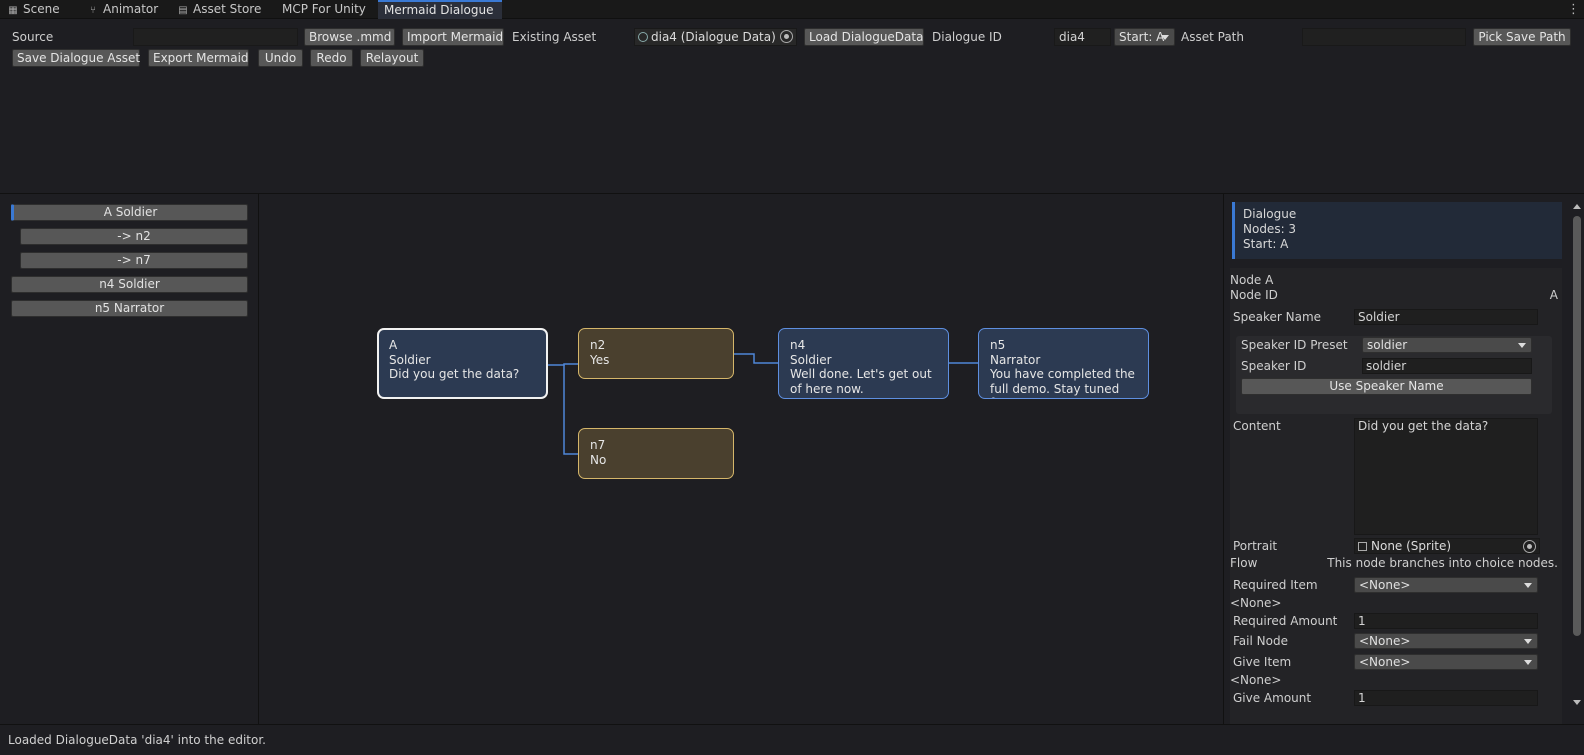  Describe the element at coordinates (1260, 641) in the screenshot. I see `fail-node-label: Fail Node` at that location.